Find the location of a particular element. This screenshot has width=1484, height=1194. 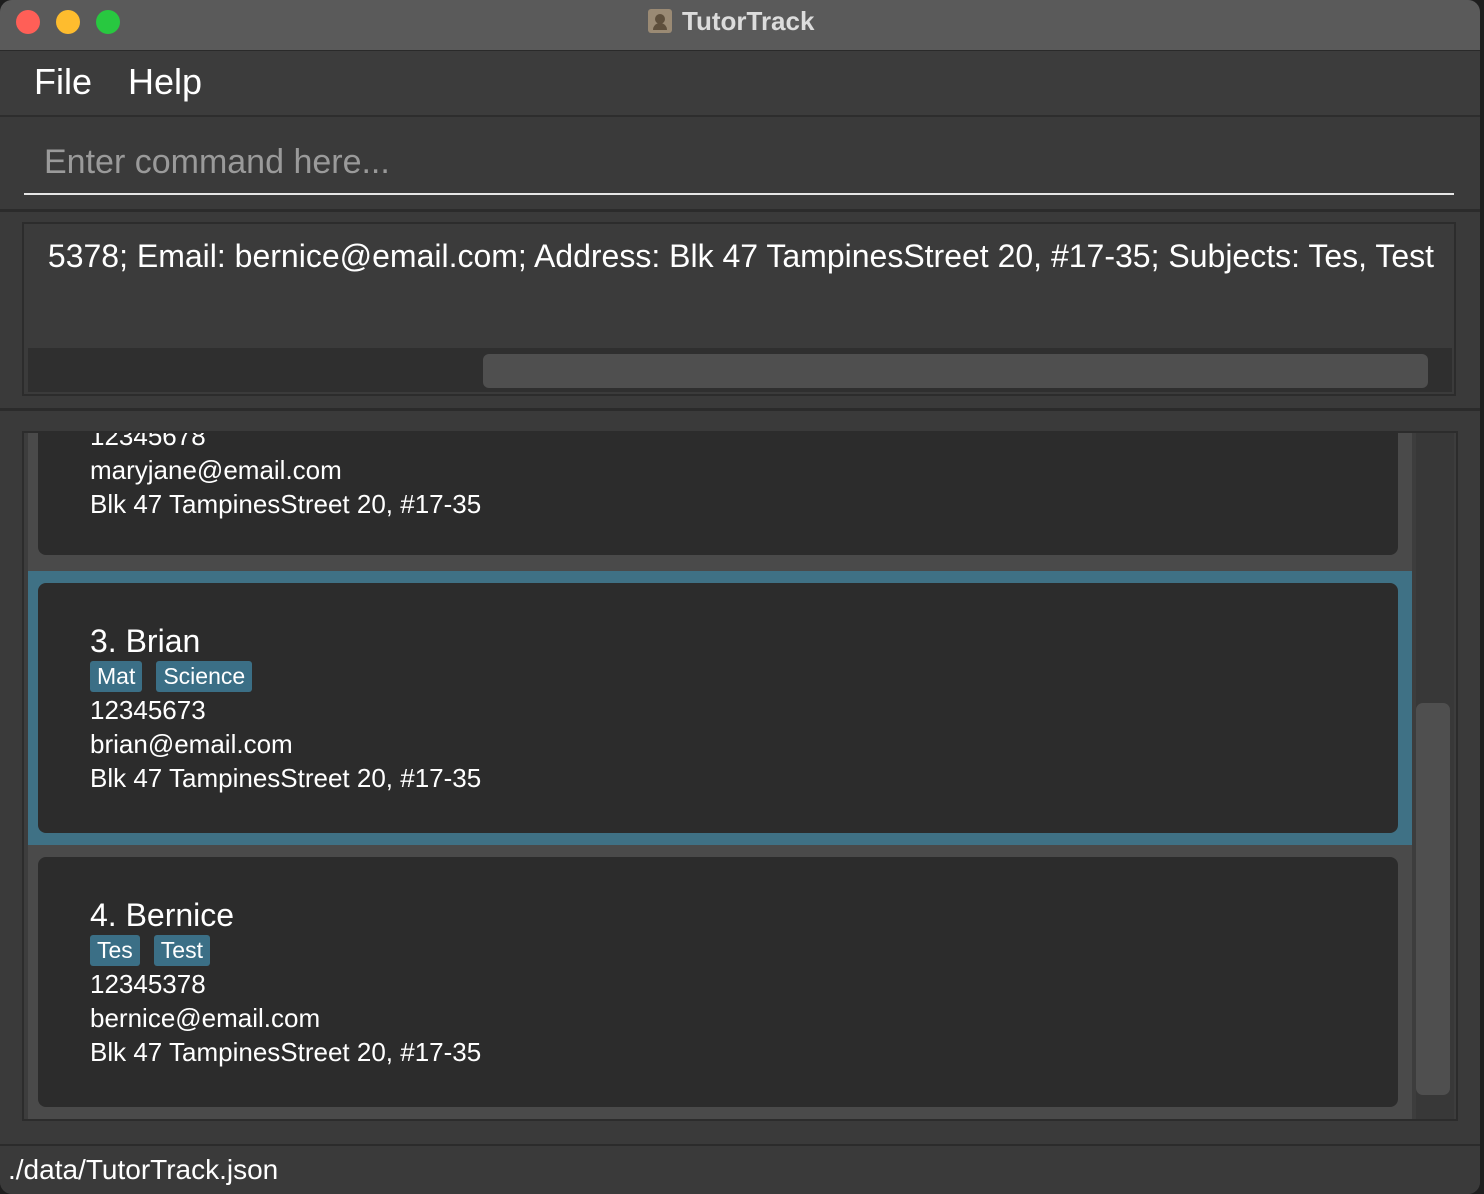

tag: Tes is located at coordinates (115, 950).